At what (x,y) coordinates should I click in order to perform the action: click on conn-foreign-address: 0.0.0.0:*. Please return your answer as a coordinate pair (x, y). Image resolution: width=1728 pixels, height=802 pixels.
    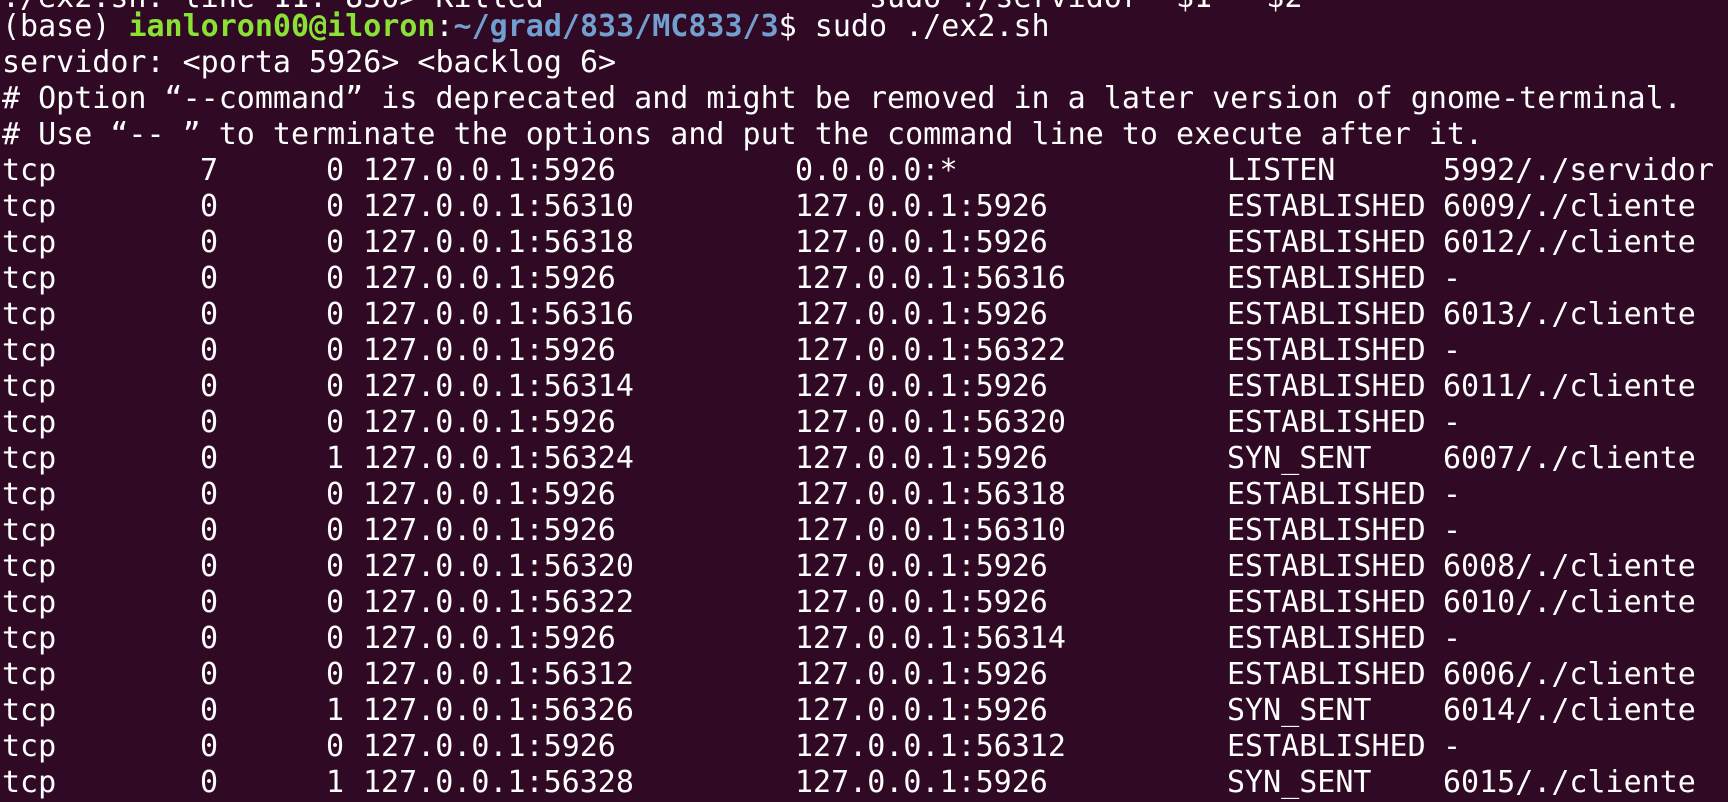
    Looking at the image, I should click on (876, 170).